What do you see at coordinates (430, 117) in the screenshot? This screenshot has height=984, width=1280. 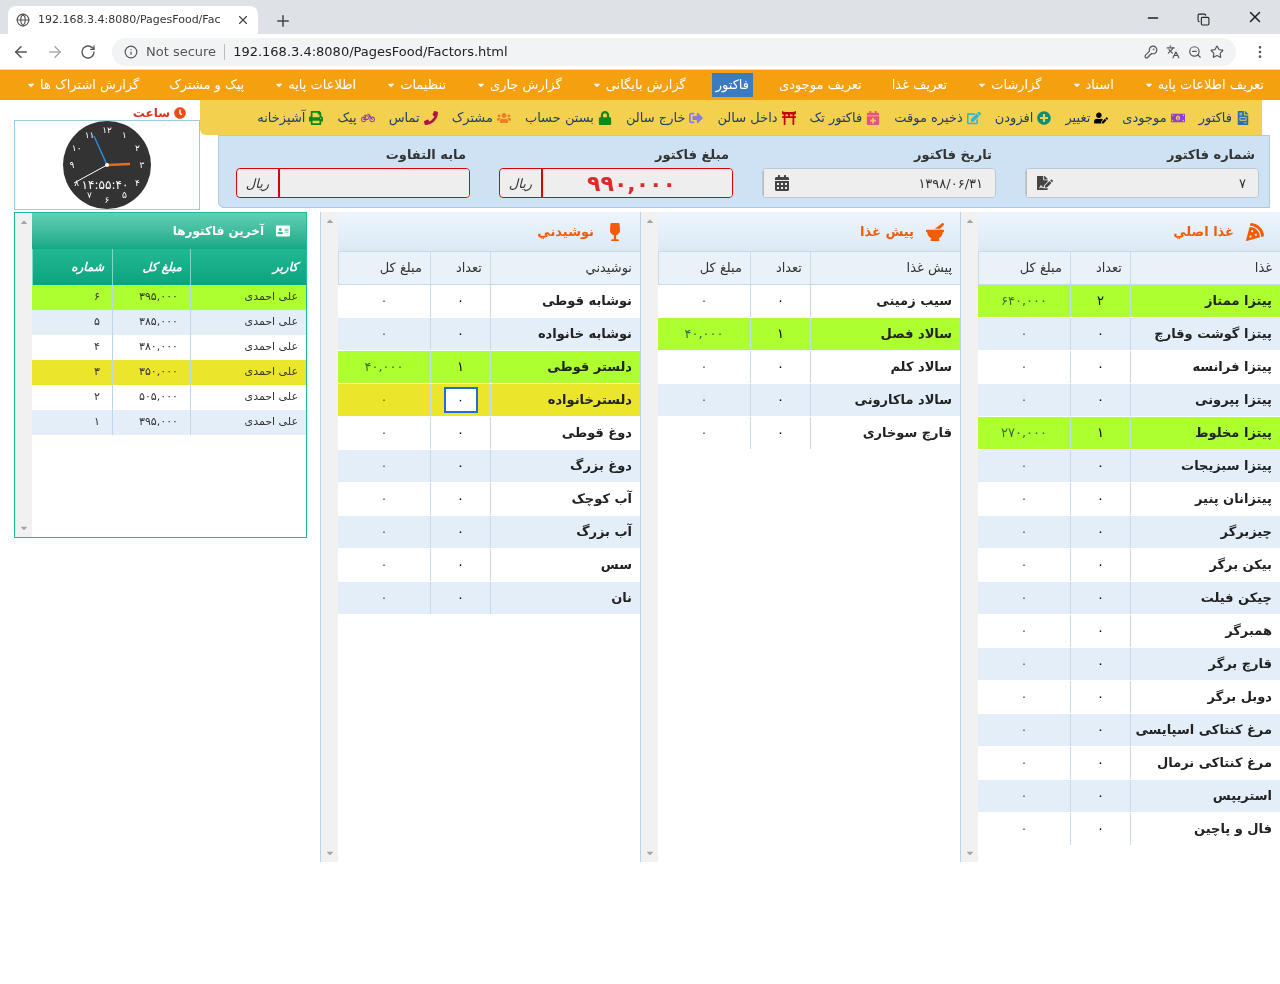 I see `phone-icon` at bounding box center [430, 117].